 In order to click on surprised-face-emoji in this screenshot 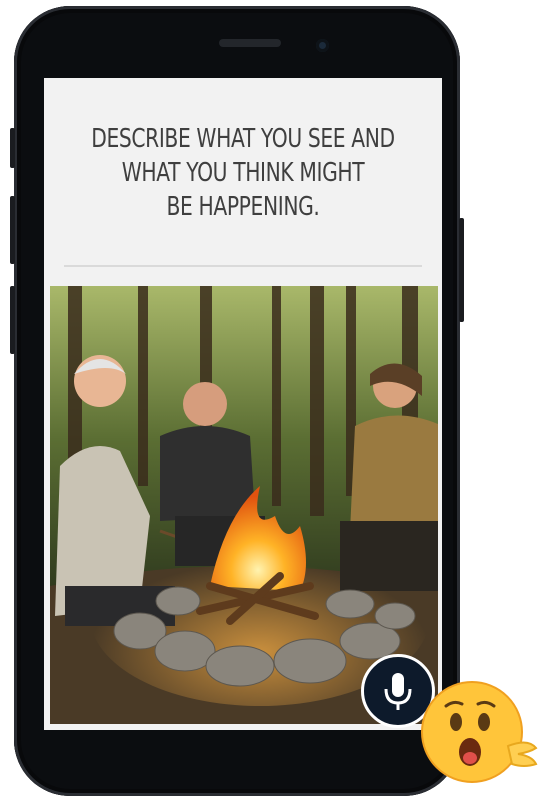, I will do `click(481, 732)`.